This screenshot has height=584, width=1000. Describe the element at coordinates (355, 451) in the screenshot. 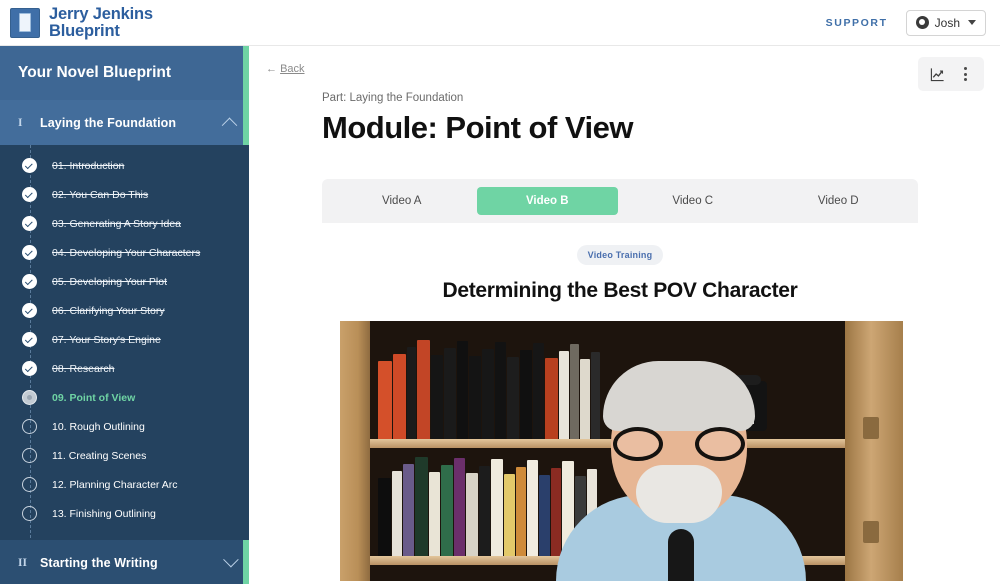

I see `cabinet-frame-left` at that location.